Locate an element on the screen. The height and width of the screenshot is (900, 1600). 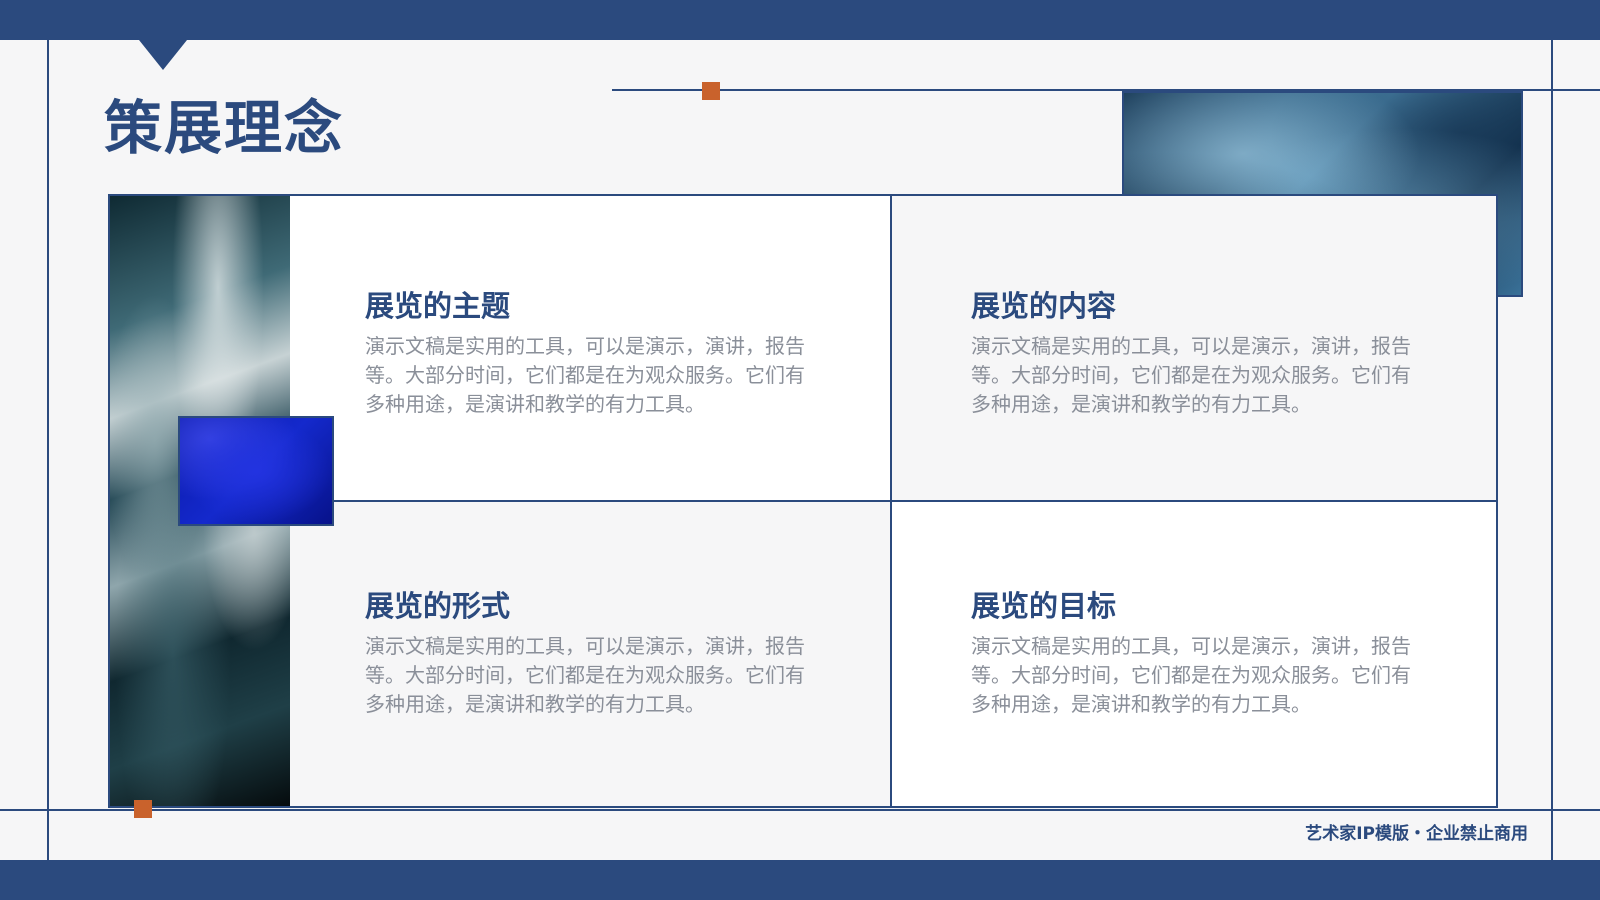
top-notch-triangle is located at coordinates (163, 55).